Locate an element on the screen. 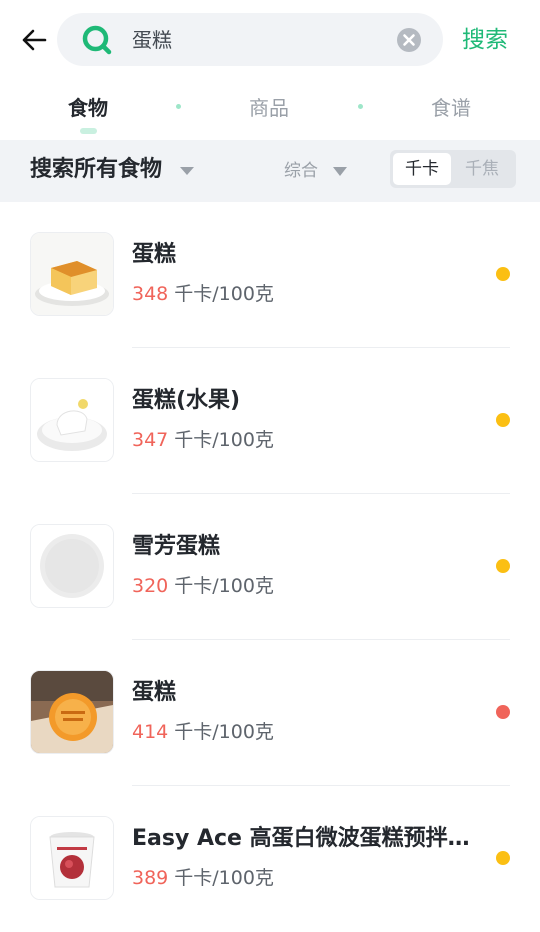  search-header: 蛋糕 搜索 is located at coordinates (270, 40).